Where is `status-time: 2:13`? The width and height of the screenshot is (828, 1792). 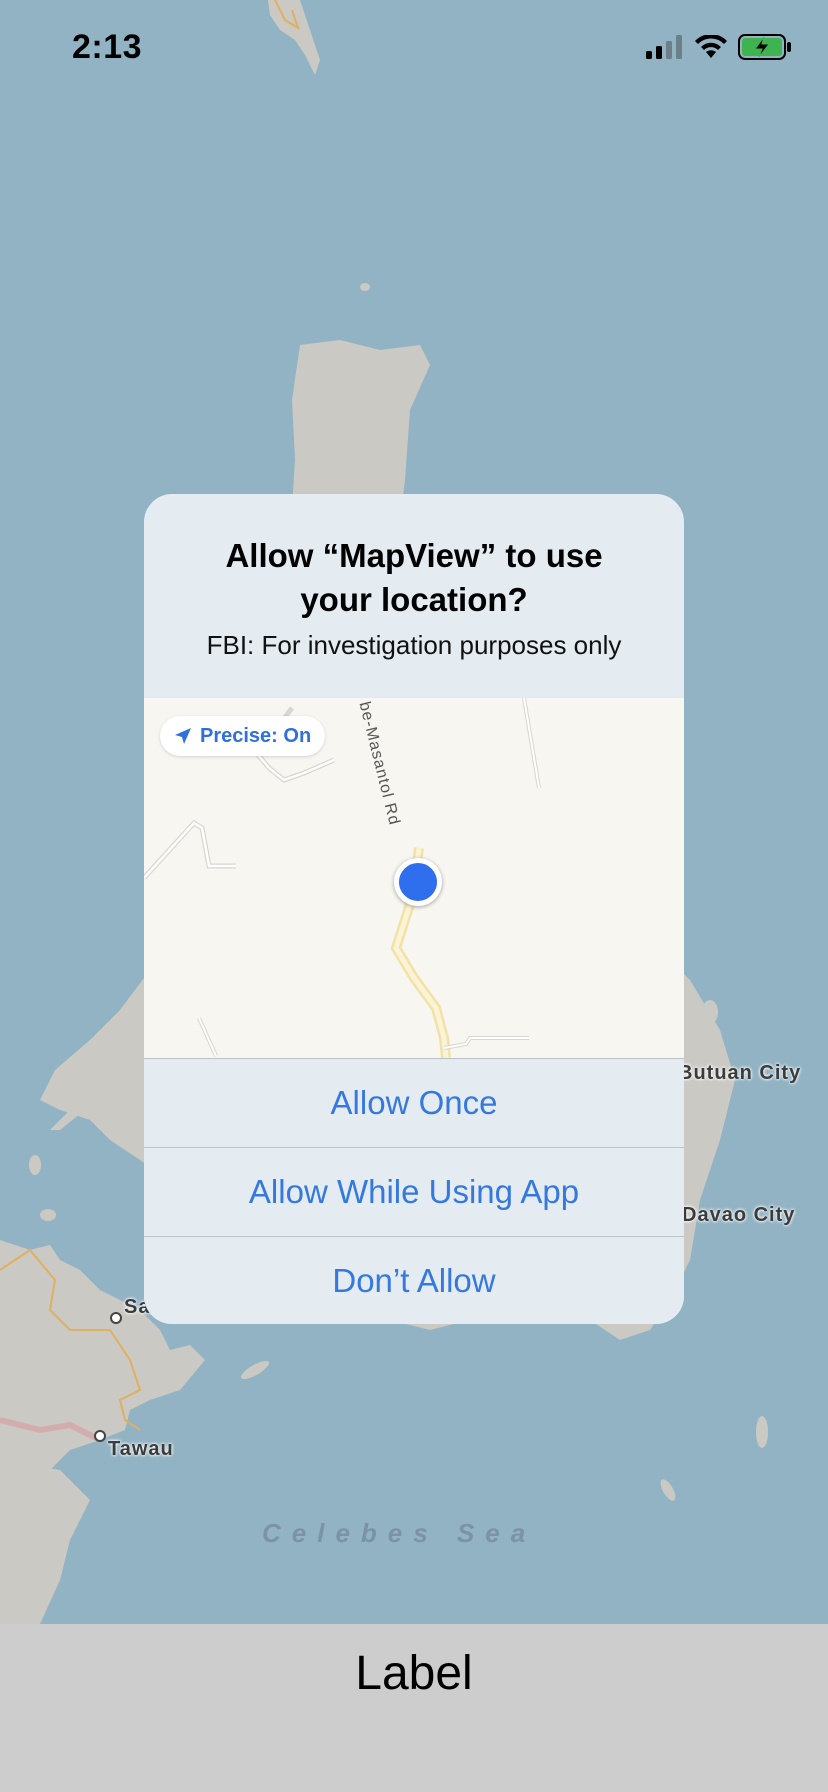
status-time: 2:13 is located at coordinates (107, 47).